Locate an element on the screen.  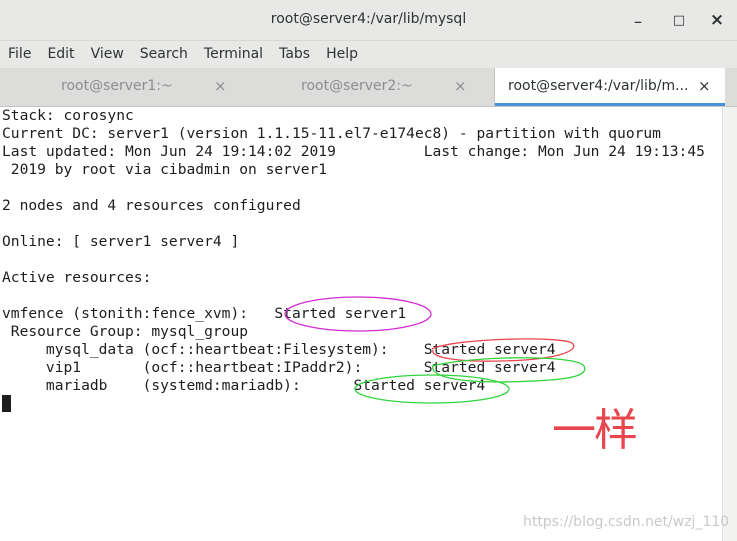
terminal-line: Active resources: is located at coordinates (77, 277).